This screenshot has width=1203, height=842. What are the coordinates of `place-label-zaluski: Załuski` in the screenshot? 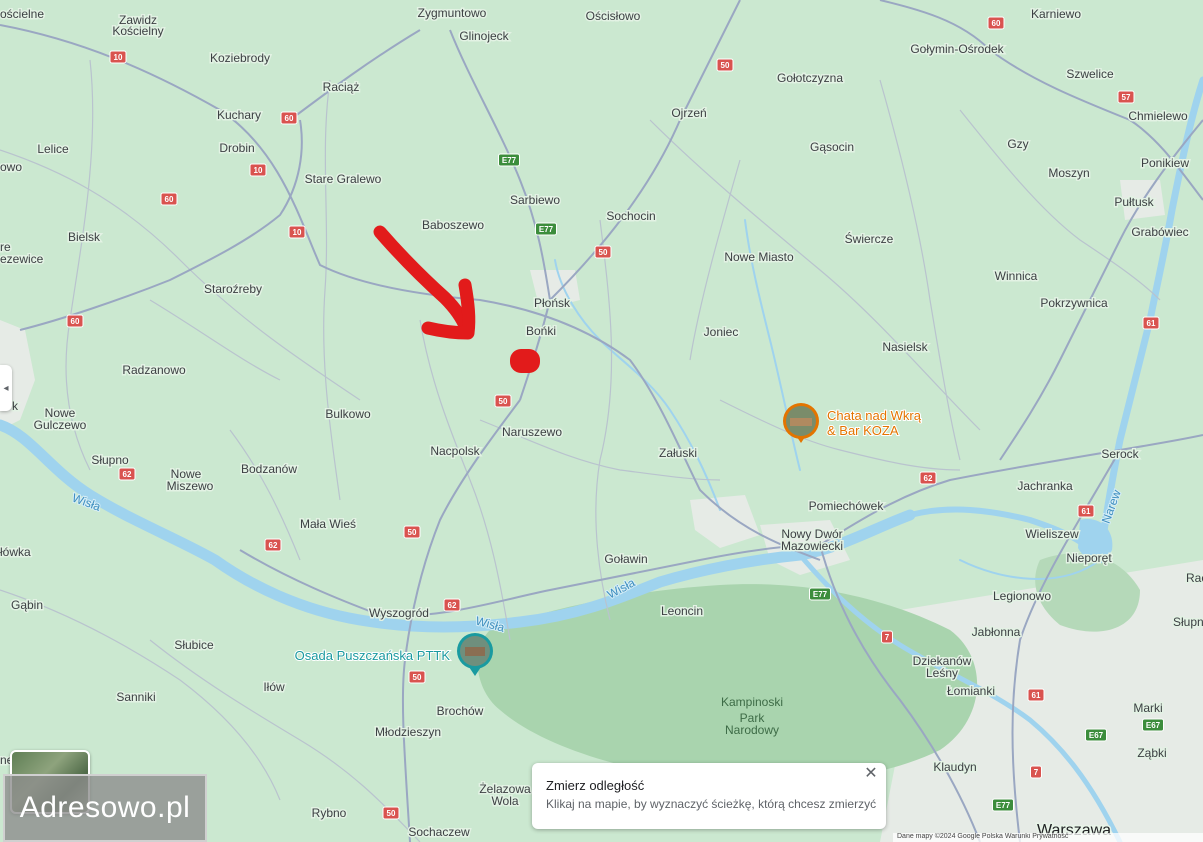 It's located at (677, 453).